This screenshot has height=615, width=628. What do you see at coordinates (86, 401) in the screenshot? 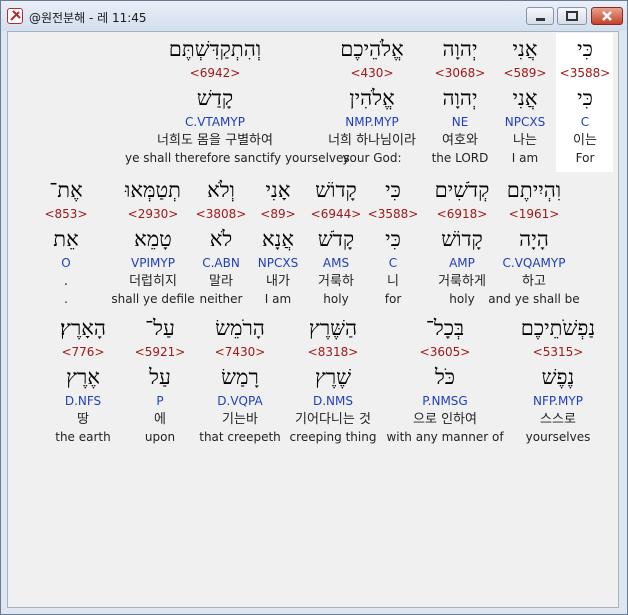
I see `grammar-code: D.NFS` at bounding box center [86, 401].